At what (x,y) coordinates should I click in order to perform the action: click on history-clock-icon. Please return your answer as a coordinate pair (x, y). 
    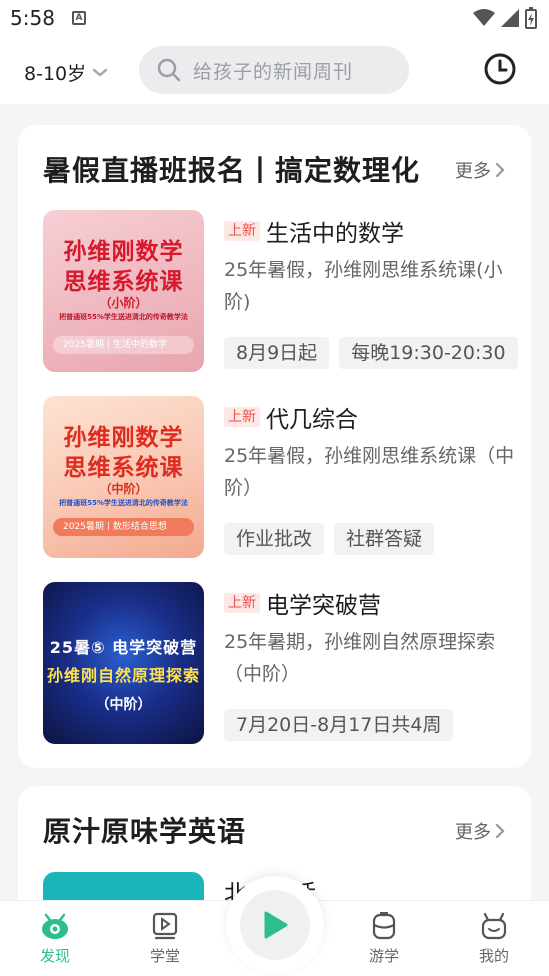
    Looking at the image, I should click on (500, 69).